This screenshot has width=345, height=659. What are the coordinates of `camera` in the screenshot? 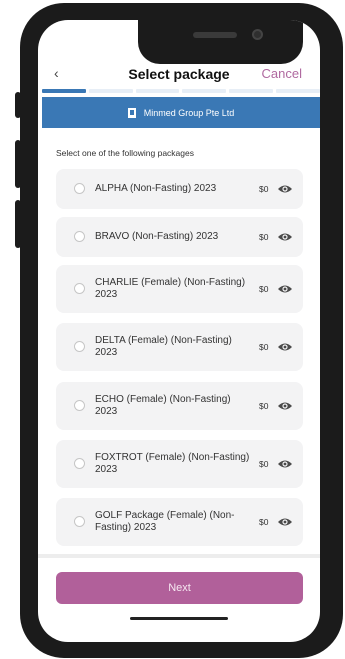 It's located at (257, 34).